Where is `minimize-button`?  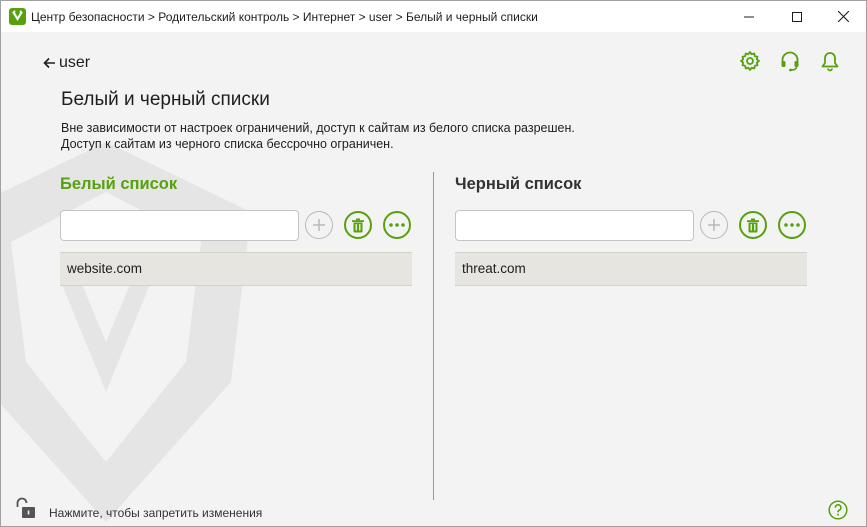
minimize-button is located at coordinates (749, 16).